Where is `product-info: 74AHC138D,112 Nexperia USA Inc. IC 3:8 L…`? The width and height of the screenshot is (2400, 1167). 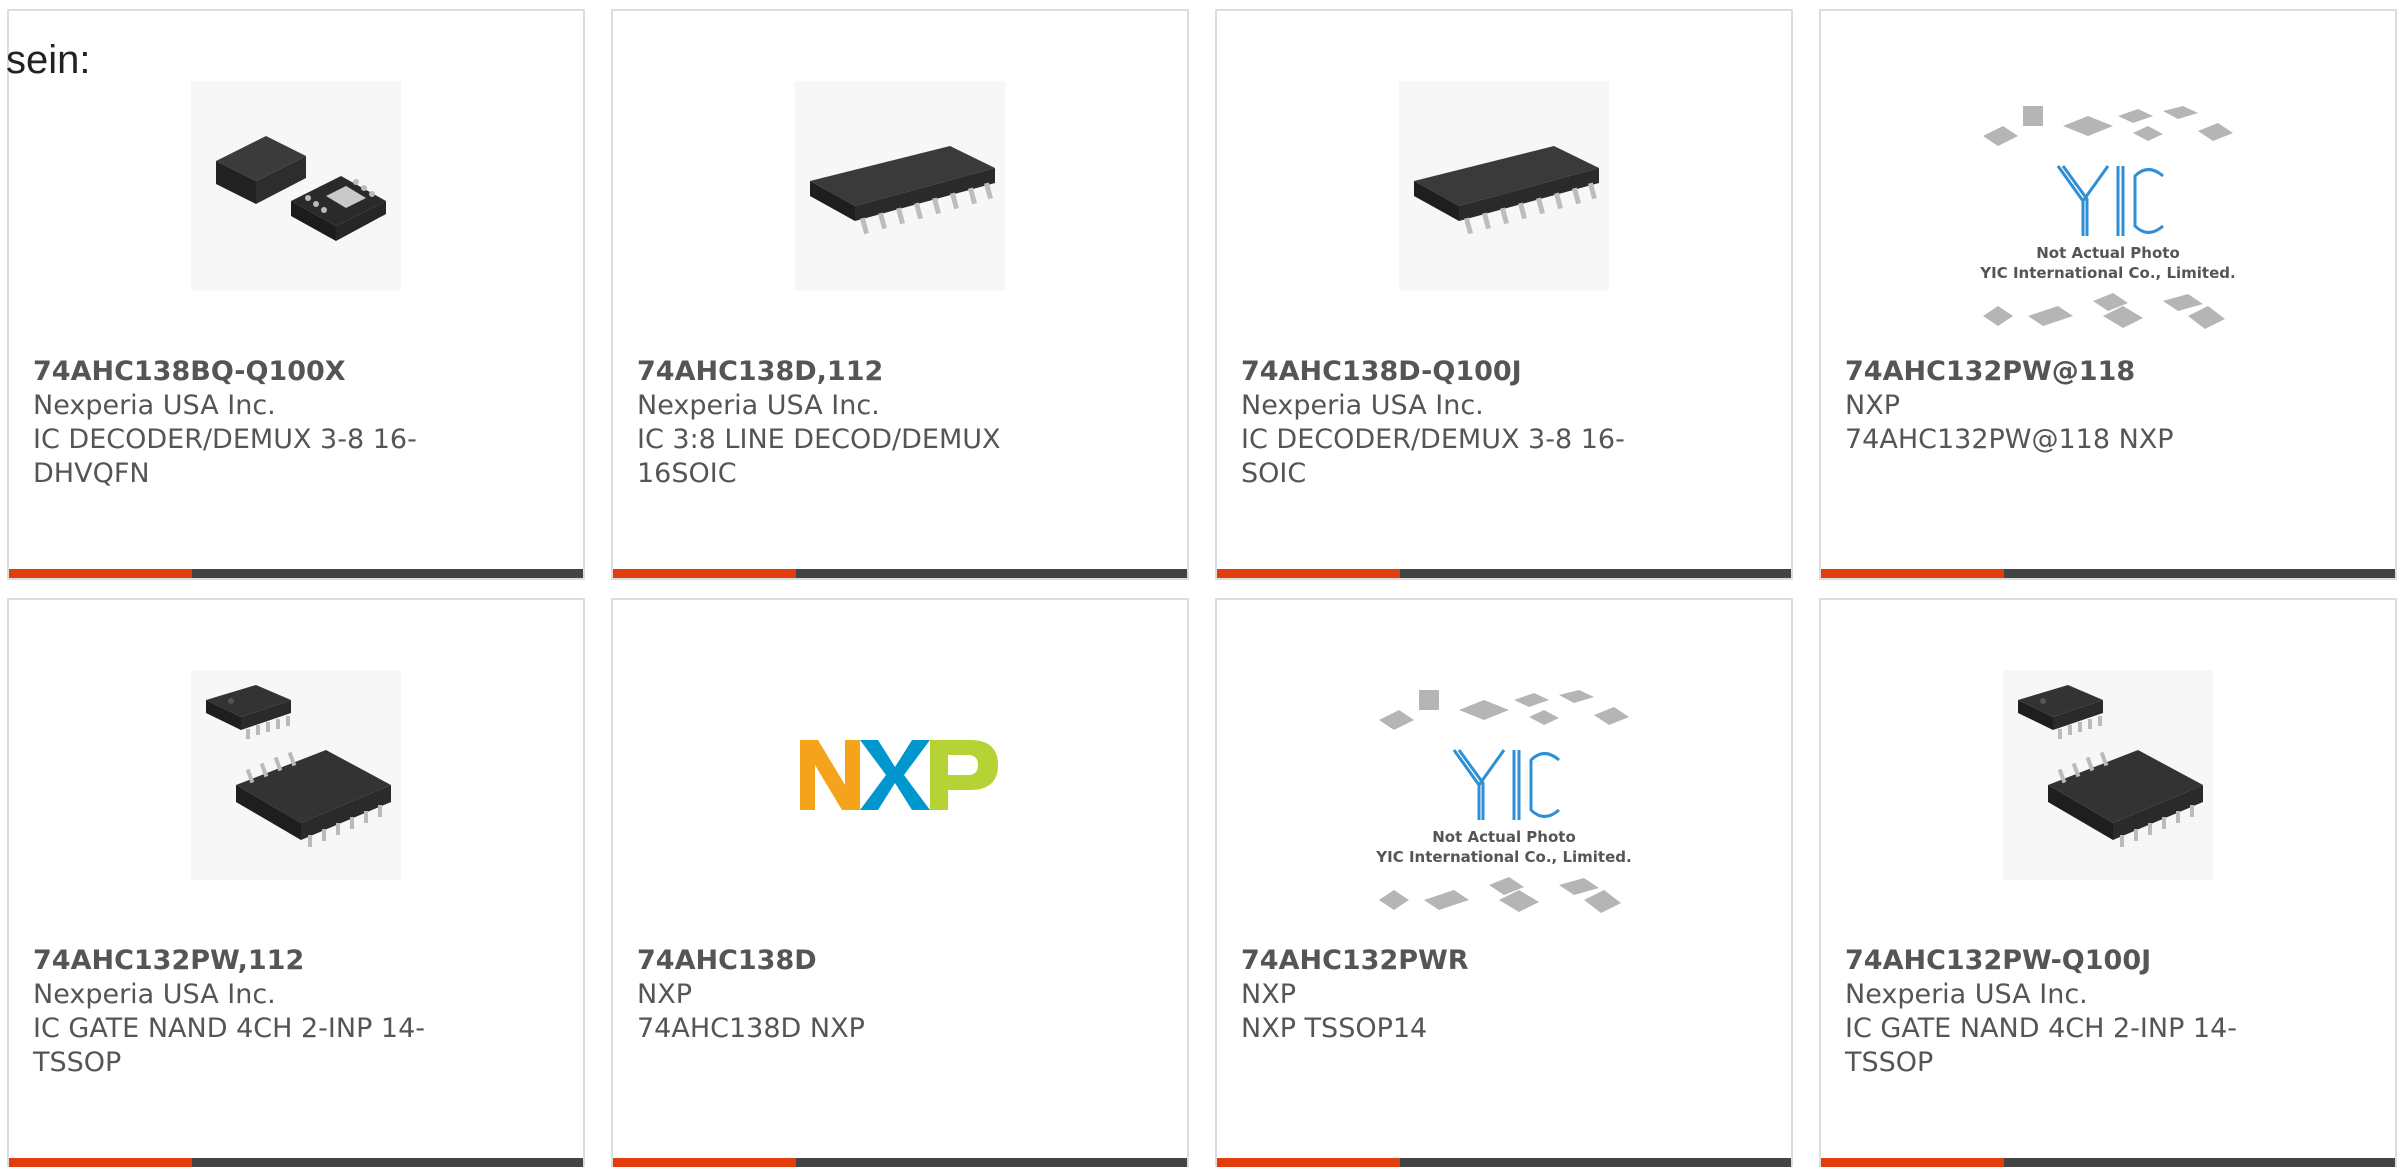 product-info: 74AHC138D,112 Nexperia USA Inc. IC 3:8 L… is located at coordinates (847, 423).